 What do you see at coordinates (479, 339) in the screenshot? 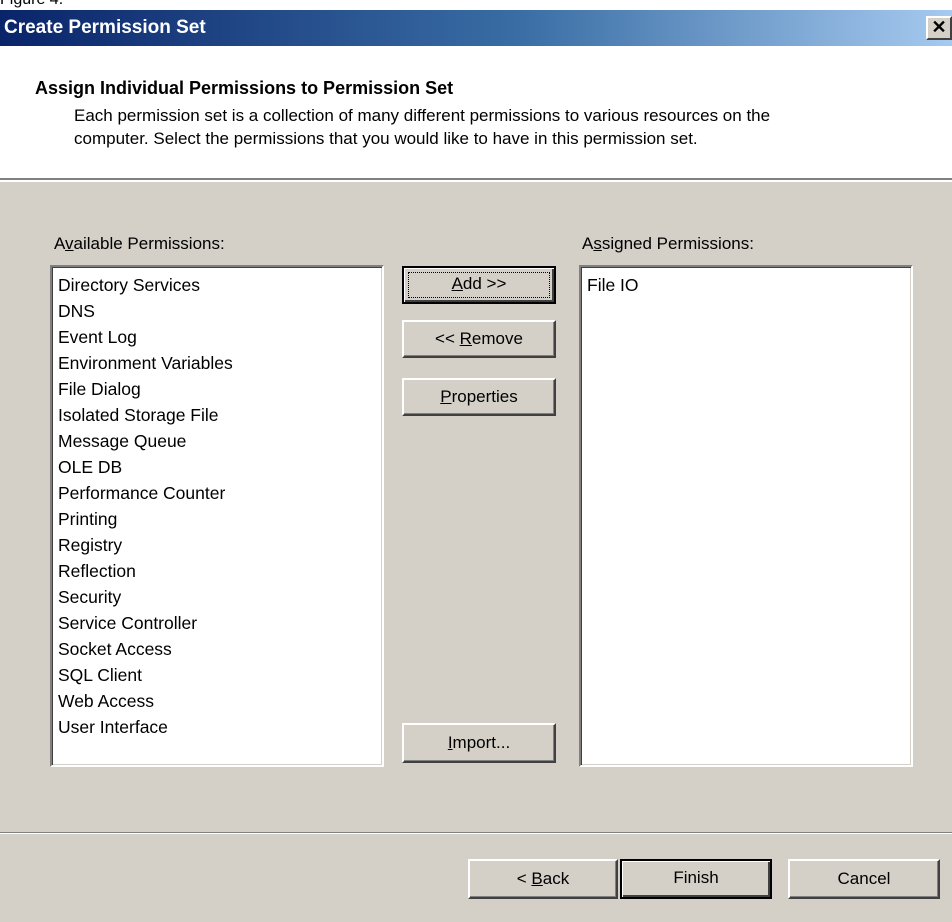
I see `remove-button: << Remove` at bounding box center [479, 339].